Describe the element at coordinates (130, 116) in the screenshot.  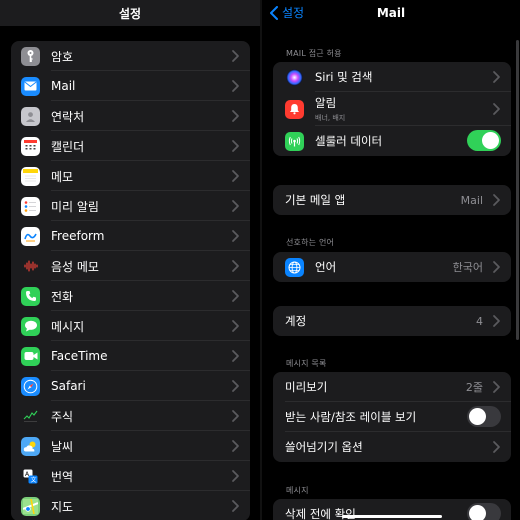
I see `settings-item: 연락처` at that location.